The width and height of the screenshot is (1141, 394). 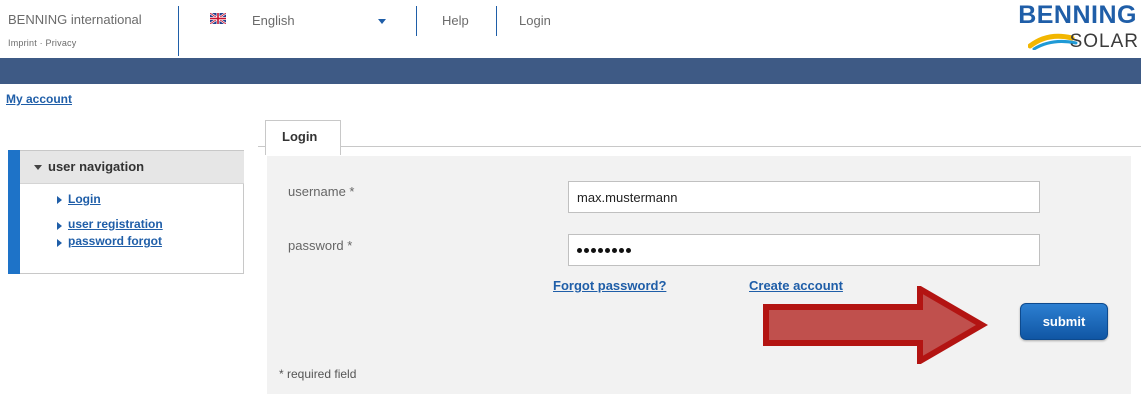 What do you see at coordinates (320, 245) in the screenshot?
I see `password-label: password *` at bounding box center [320, 245].